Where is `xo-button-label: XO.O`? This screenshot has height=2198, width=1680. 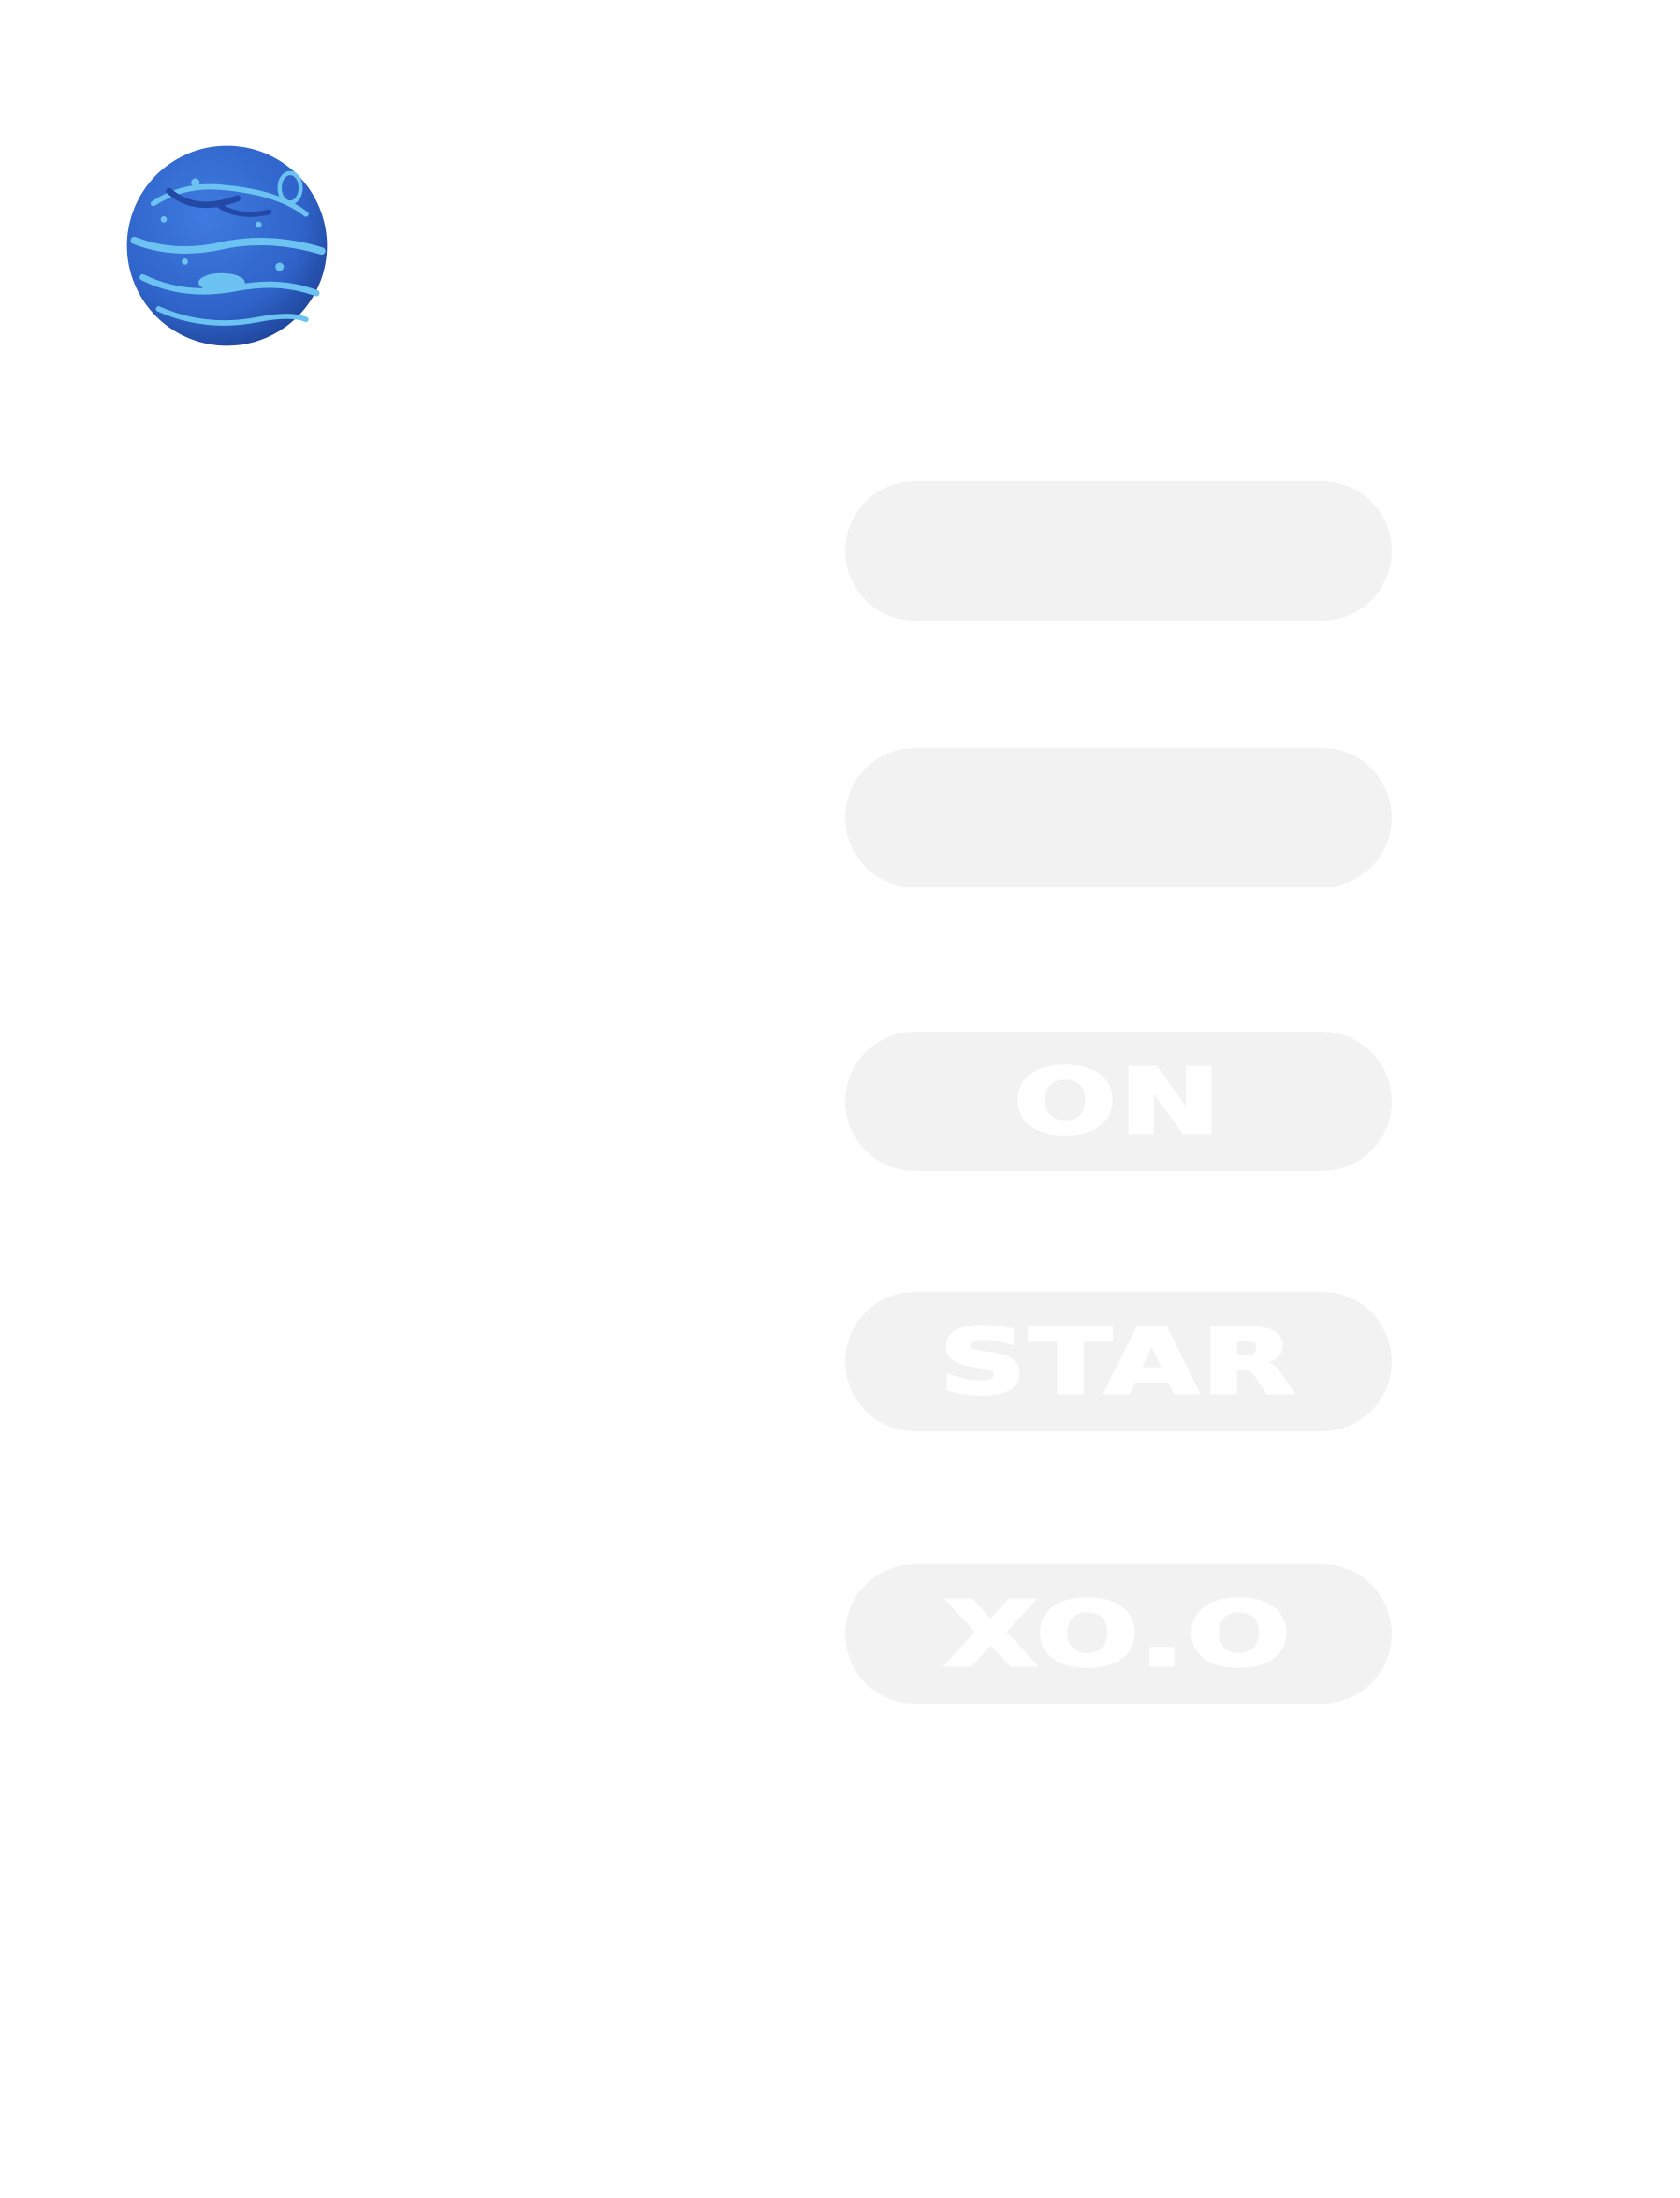 xo-button-label: XO.O is located at coordinates (1117, 1634).